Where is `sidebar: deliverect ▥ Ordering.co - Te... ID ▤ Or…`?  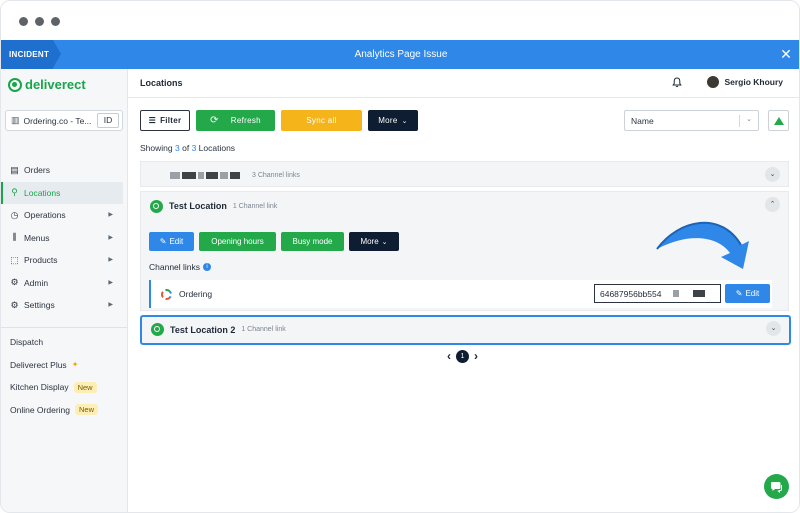
sidebar: deliverect ▥ Ordering.co - Te... ID ▤ Or… is located at coordinates (64, 290).